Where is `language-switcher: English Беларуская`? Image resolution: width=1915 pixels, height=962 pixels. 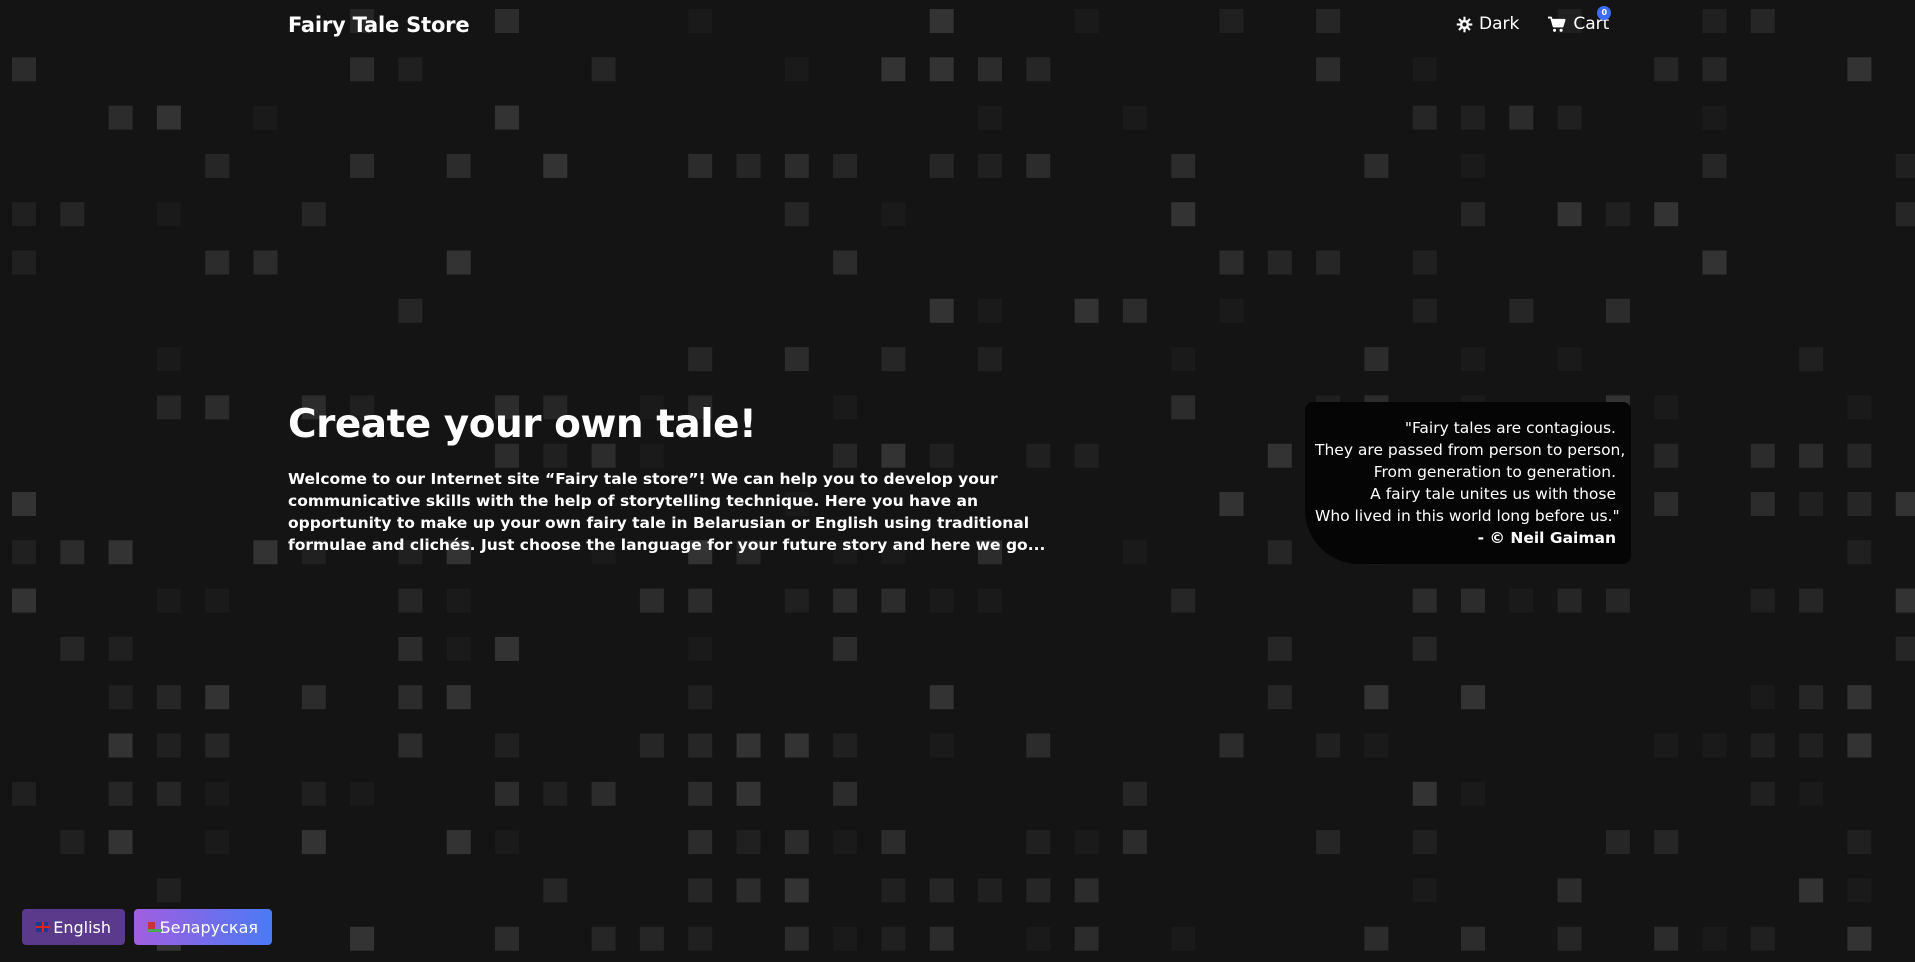 language-switcher: English Беларуская is located at coordinates (147, 927).